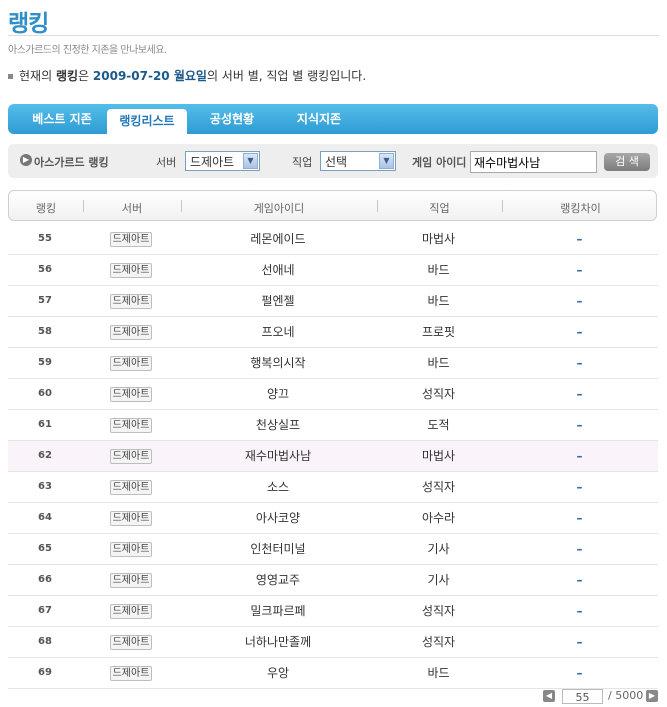 The image size is (667, 707). I want to click on job-select-value: 선택, so click(336, 162).